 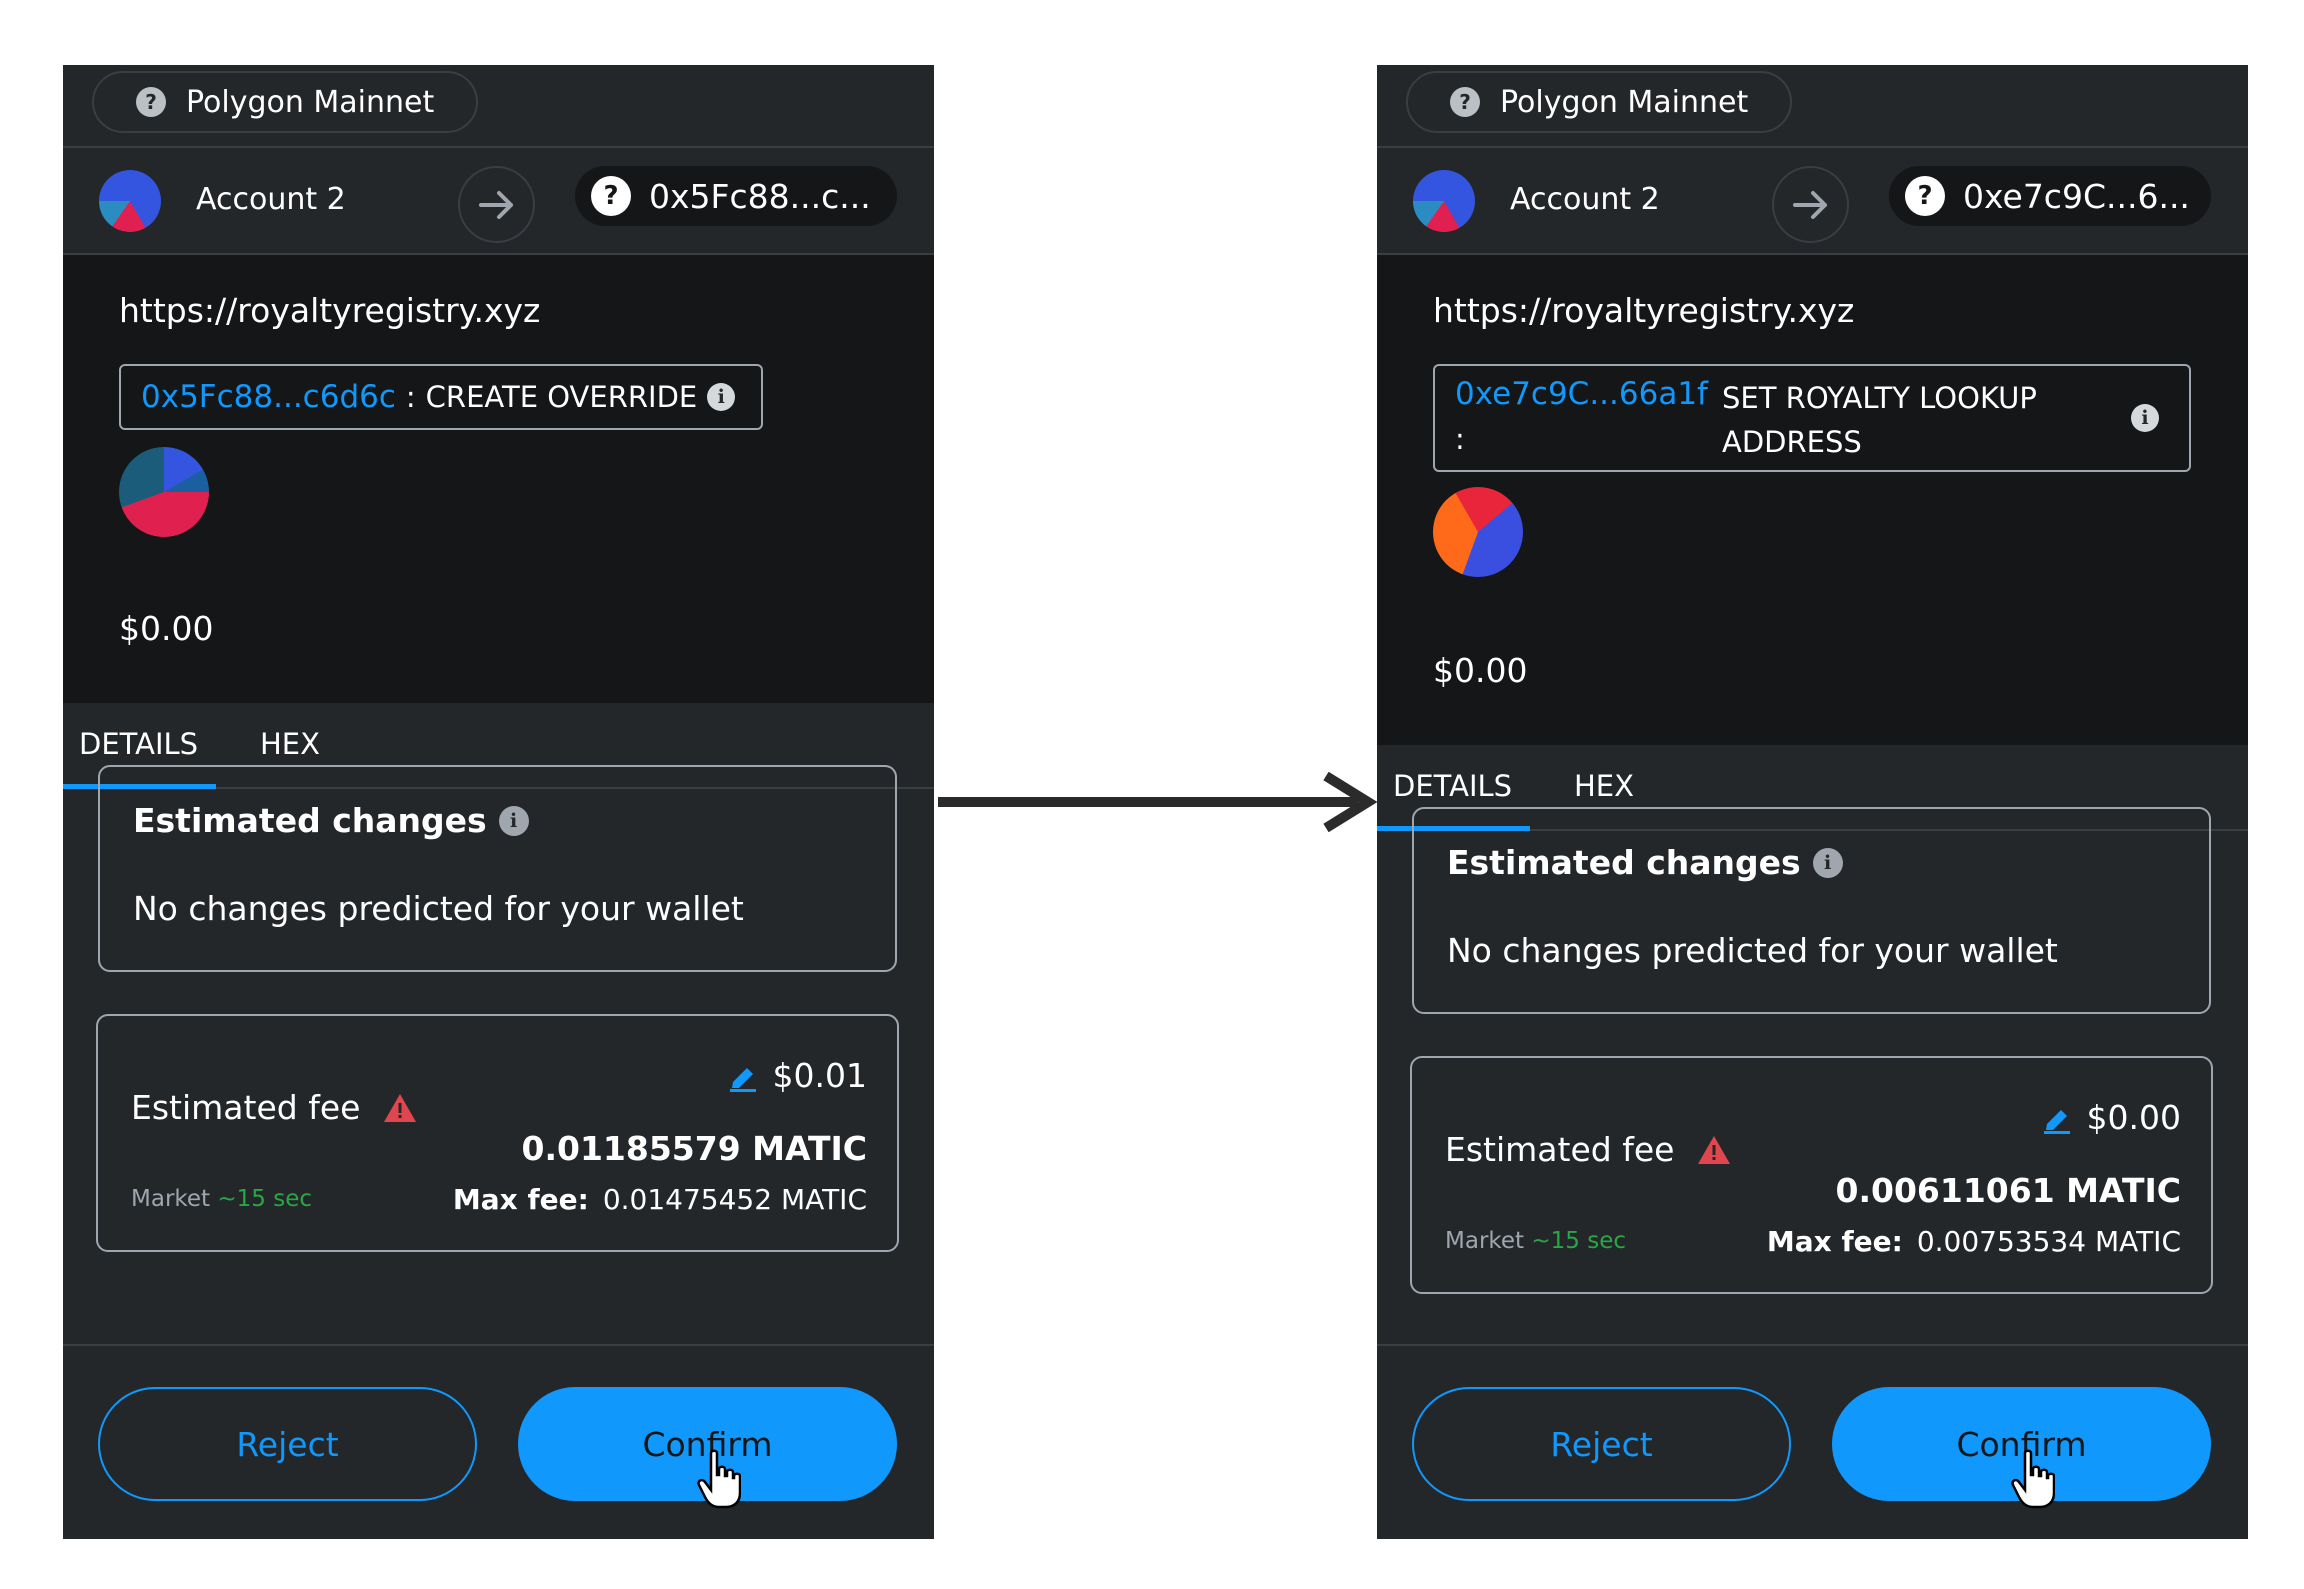 I want to click on contract-method-box: 0x5Fc88...c6d6c : CREATE OVERRIDE i, so click(x=441, y=397).